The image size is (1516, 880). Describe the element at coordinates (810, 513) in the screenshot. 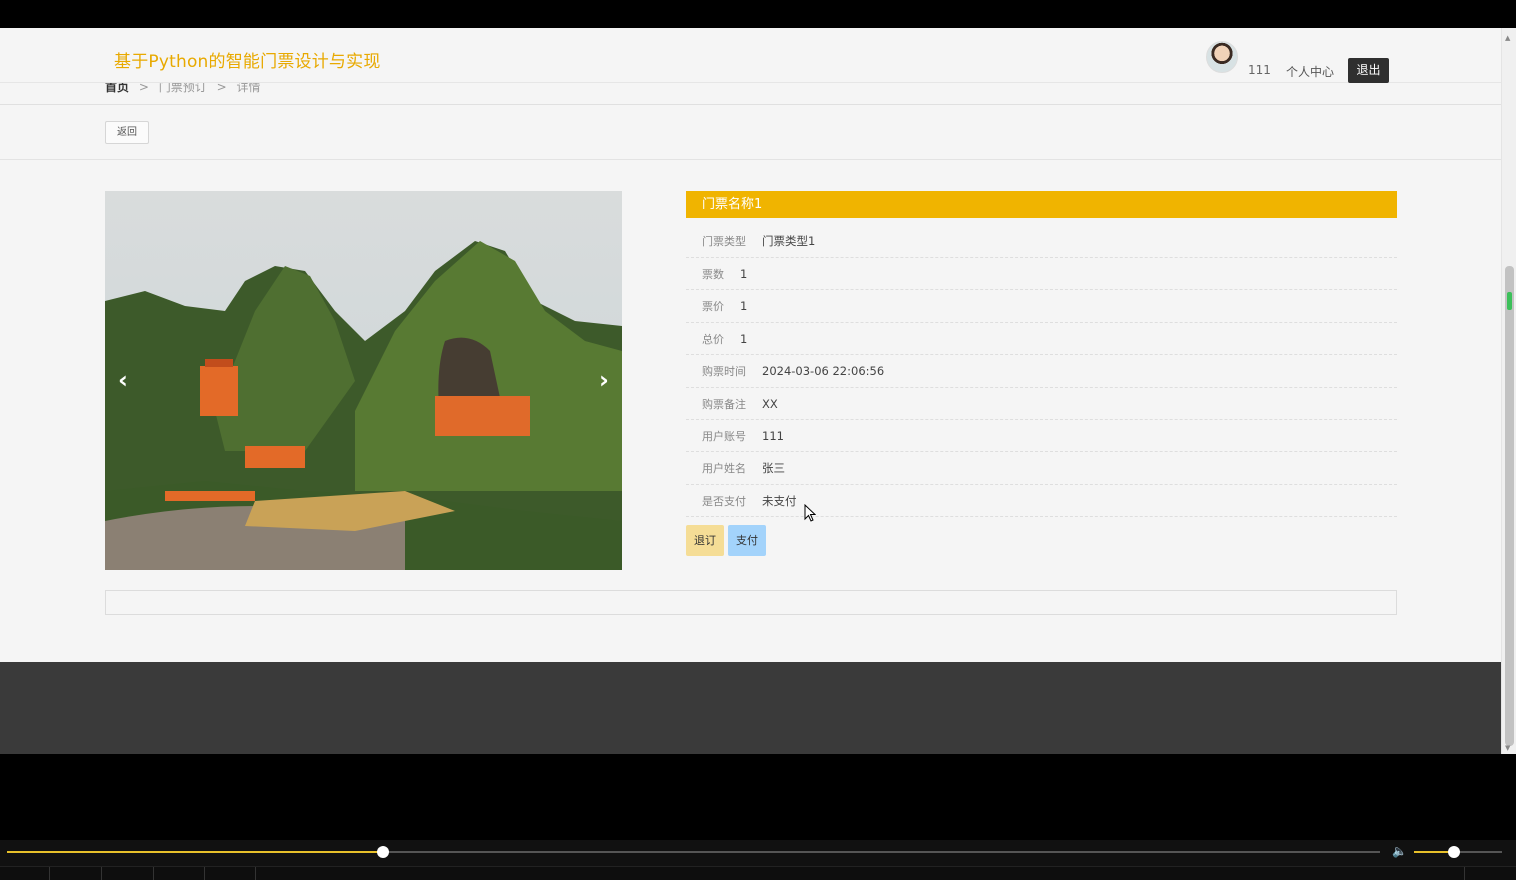

I see `mouse-cursor-icon` at that location.